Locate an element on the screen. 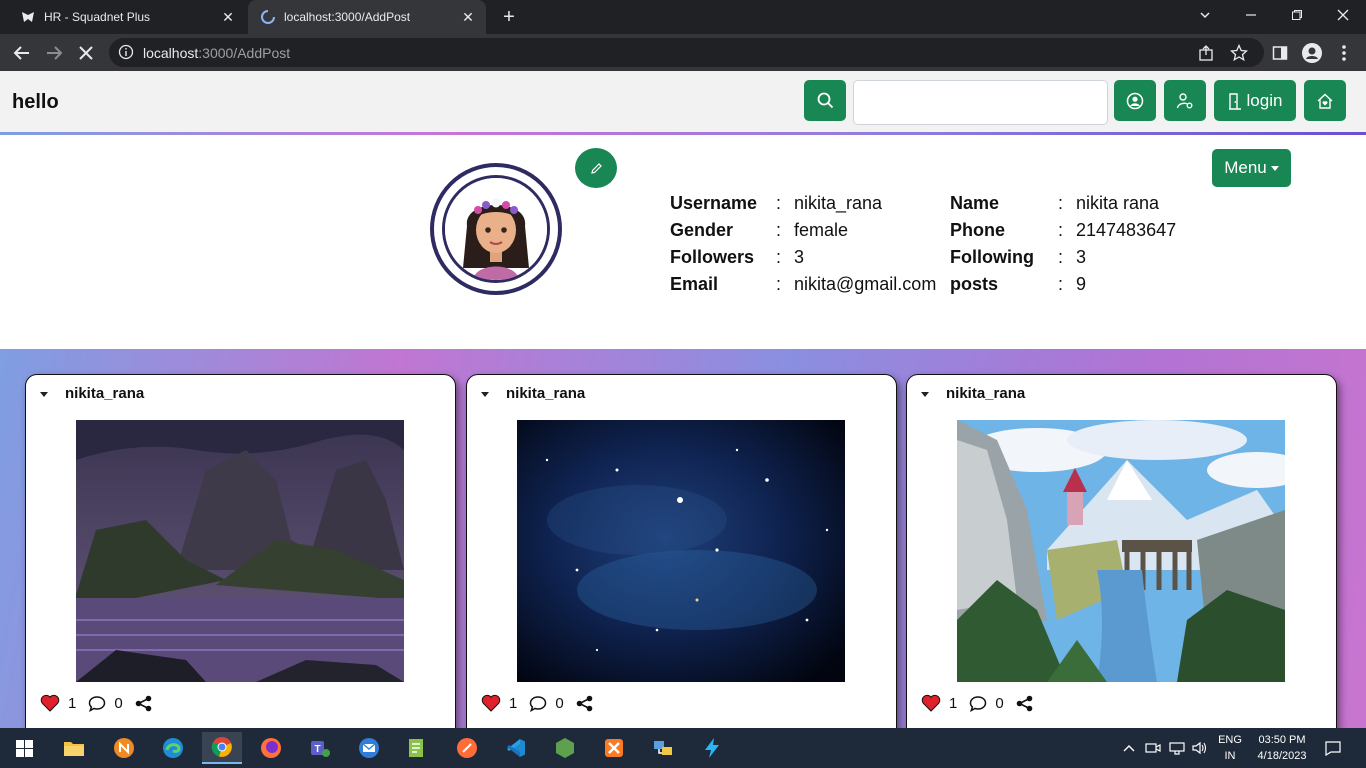  mail-app-icon is located at coordinates (369, 748).